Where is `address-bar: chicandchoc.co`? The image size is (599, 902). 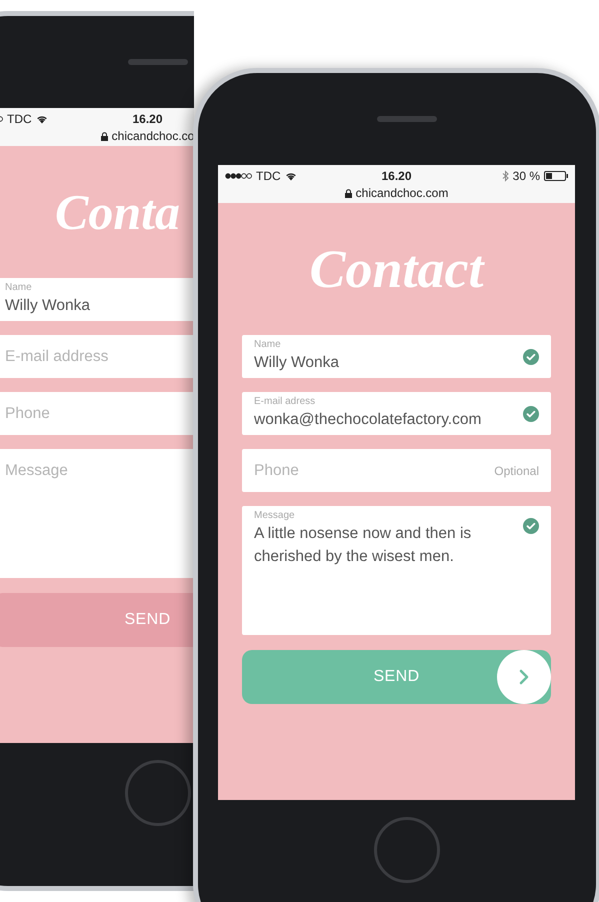 address-bar: chicandchoc.co is located at coordinates (147, 136).